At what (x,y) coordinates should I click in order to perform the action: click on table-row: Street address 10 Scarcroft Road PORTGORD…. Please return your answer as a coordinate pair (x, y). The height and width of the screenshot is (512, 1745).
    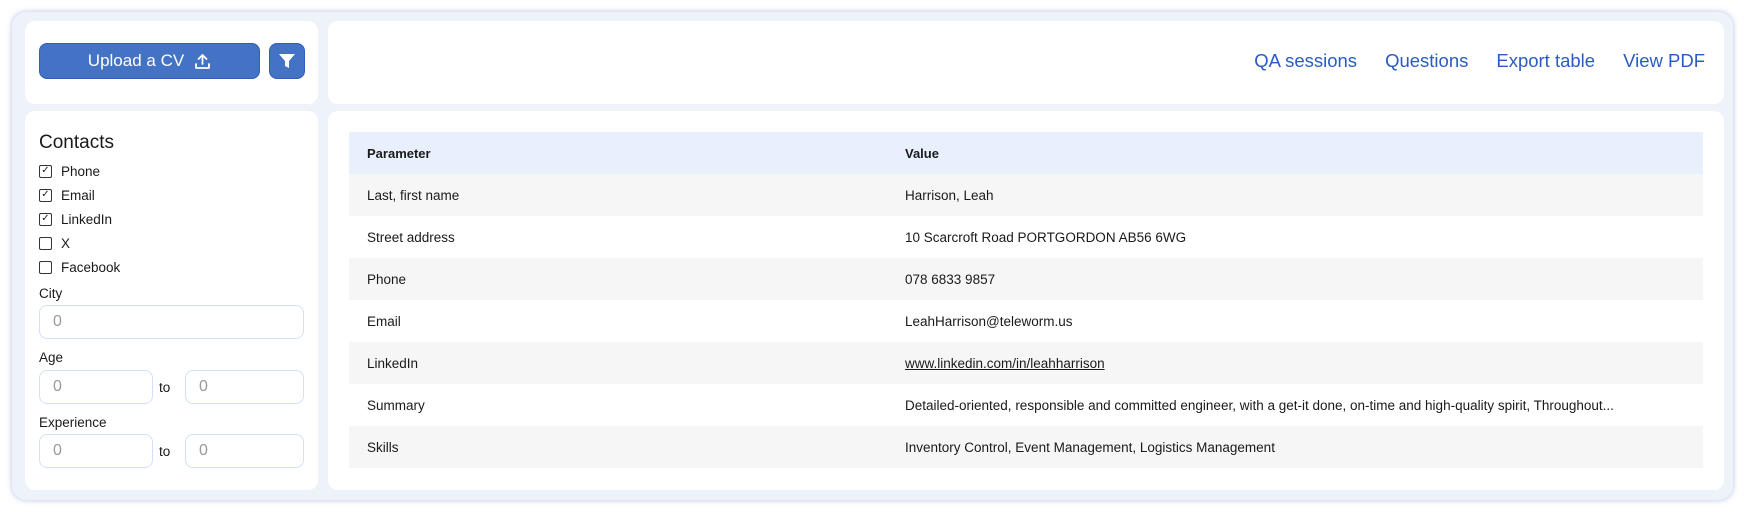
    Looking at the image, I should click on (1026, 237).